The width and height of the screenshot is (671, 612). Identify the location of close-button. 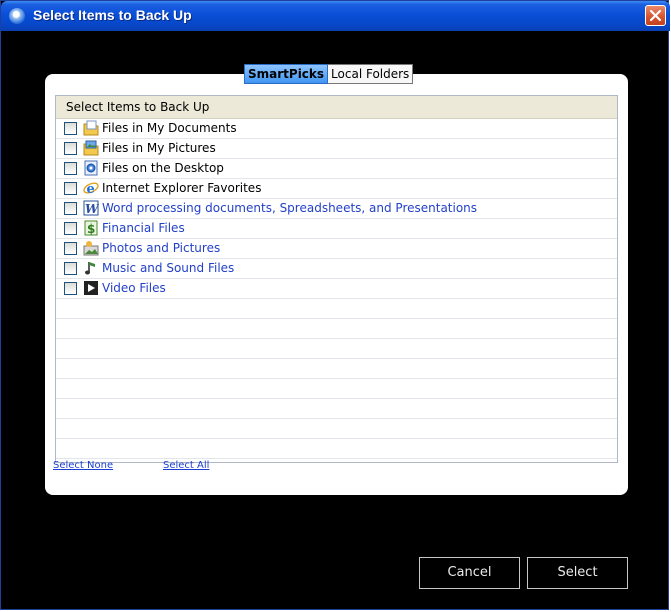
(655, 15).